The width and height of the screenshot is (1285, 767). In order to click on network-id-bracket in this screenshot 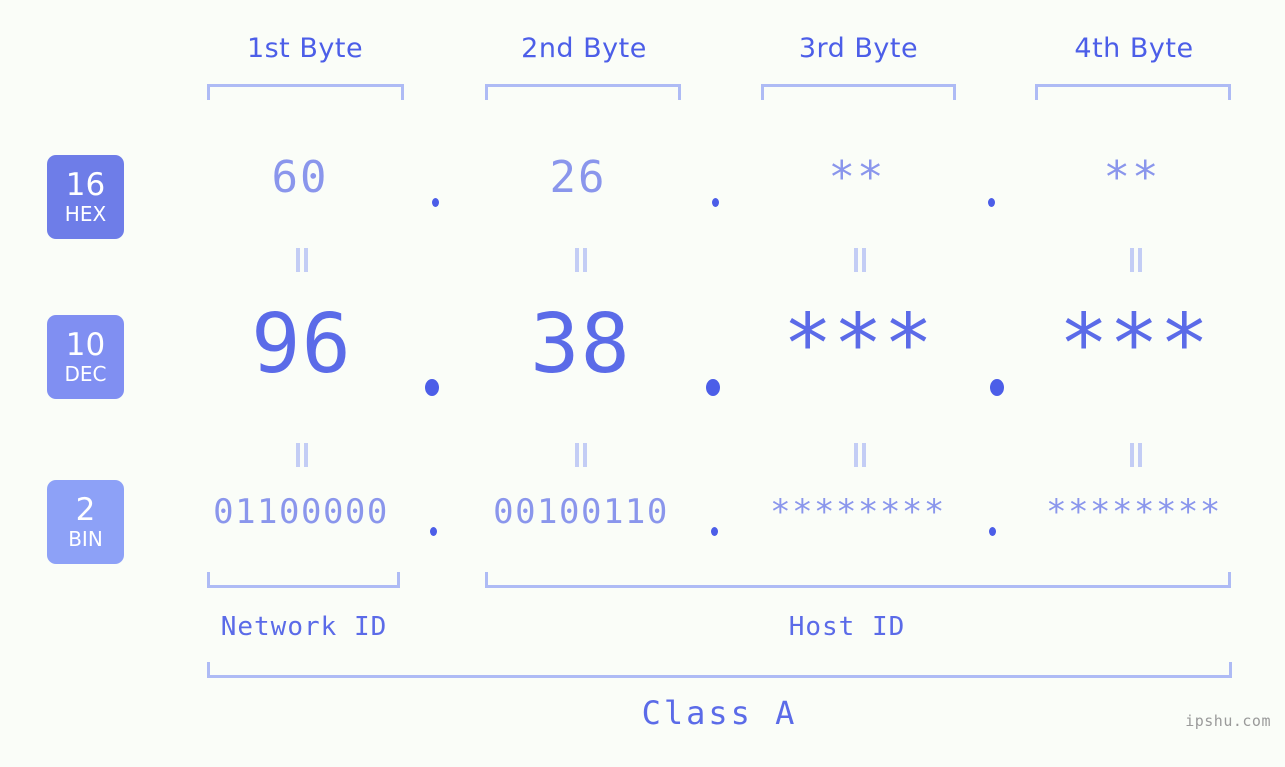, I will do `click(303, 580)`.